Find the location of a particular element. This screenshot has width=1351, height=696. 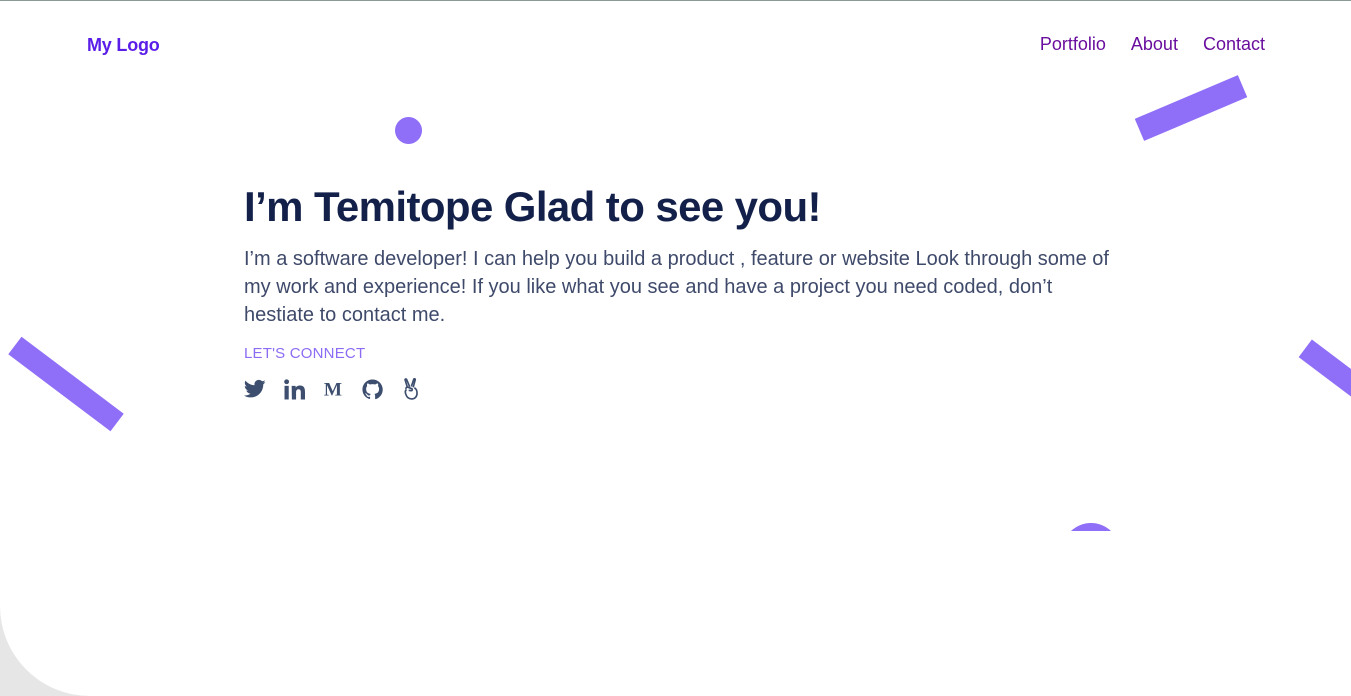

decorative-bar-top-right is located at coordinates (1191, 108).